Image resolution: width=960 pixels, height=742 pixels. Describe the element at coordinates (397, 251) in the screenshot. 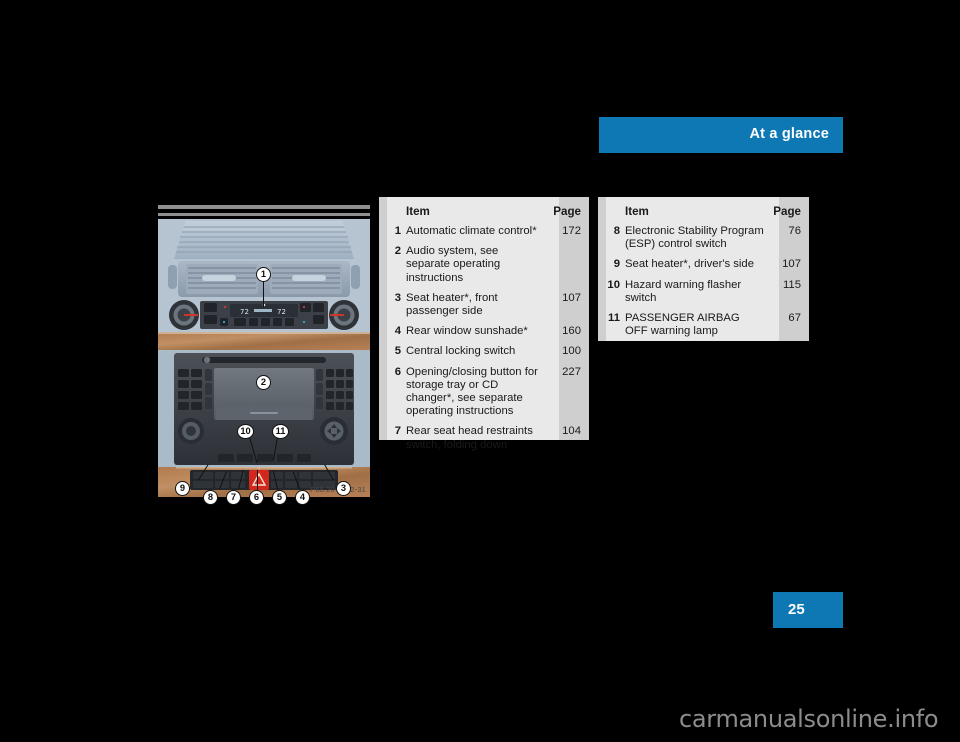

I see `row-number: 2` at that location.